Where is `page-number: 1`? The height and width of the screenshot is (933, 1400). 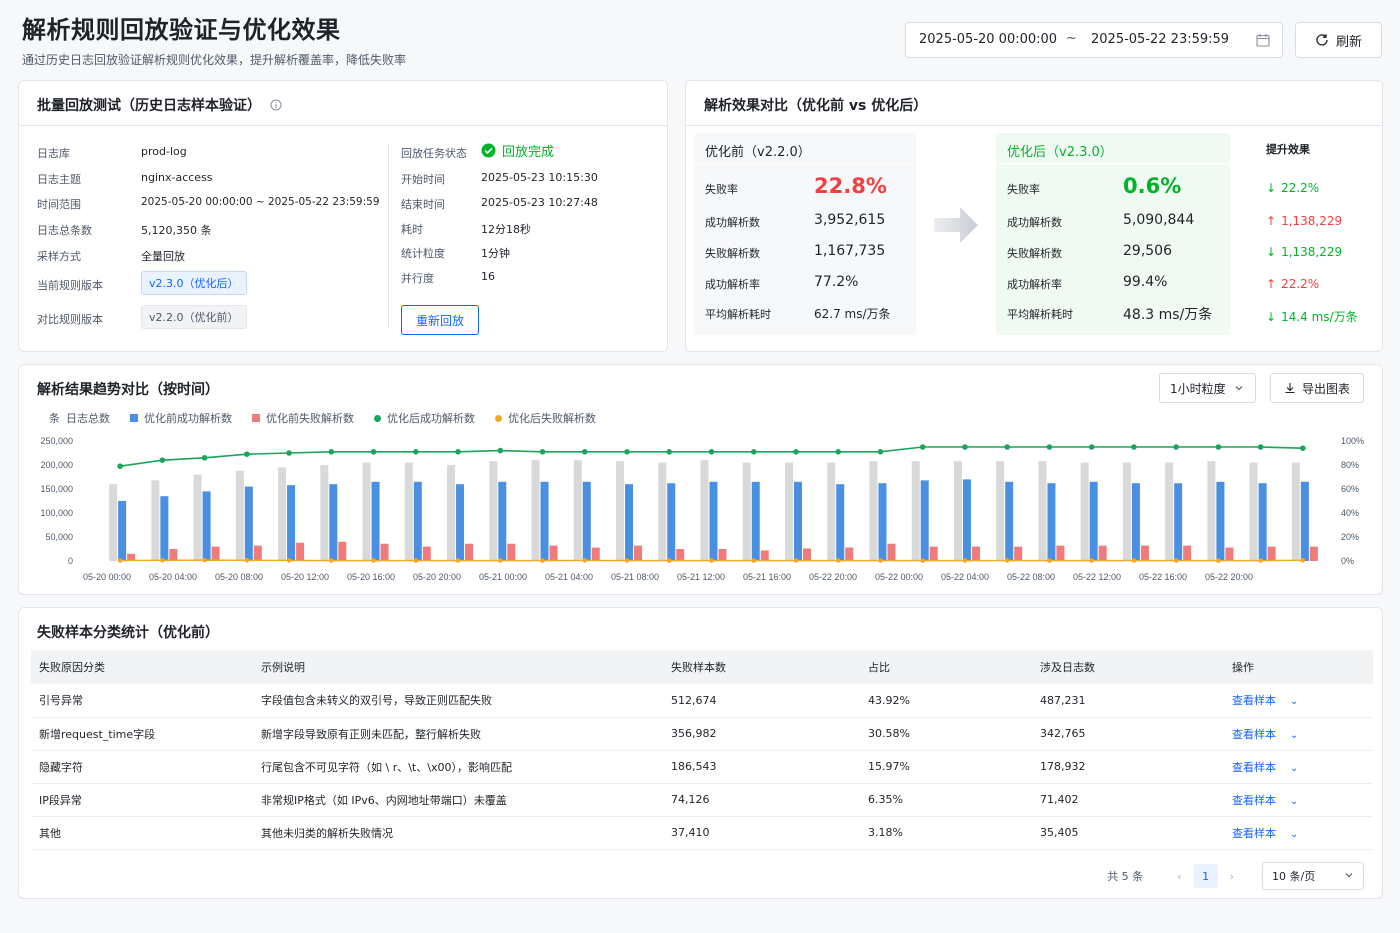 page-number: 1 is located at coordinates (1205, 876).